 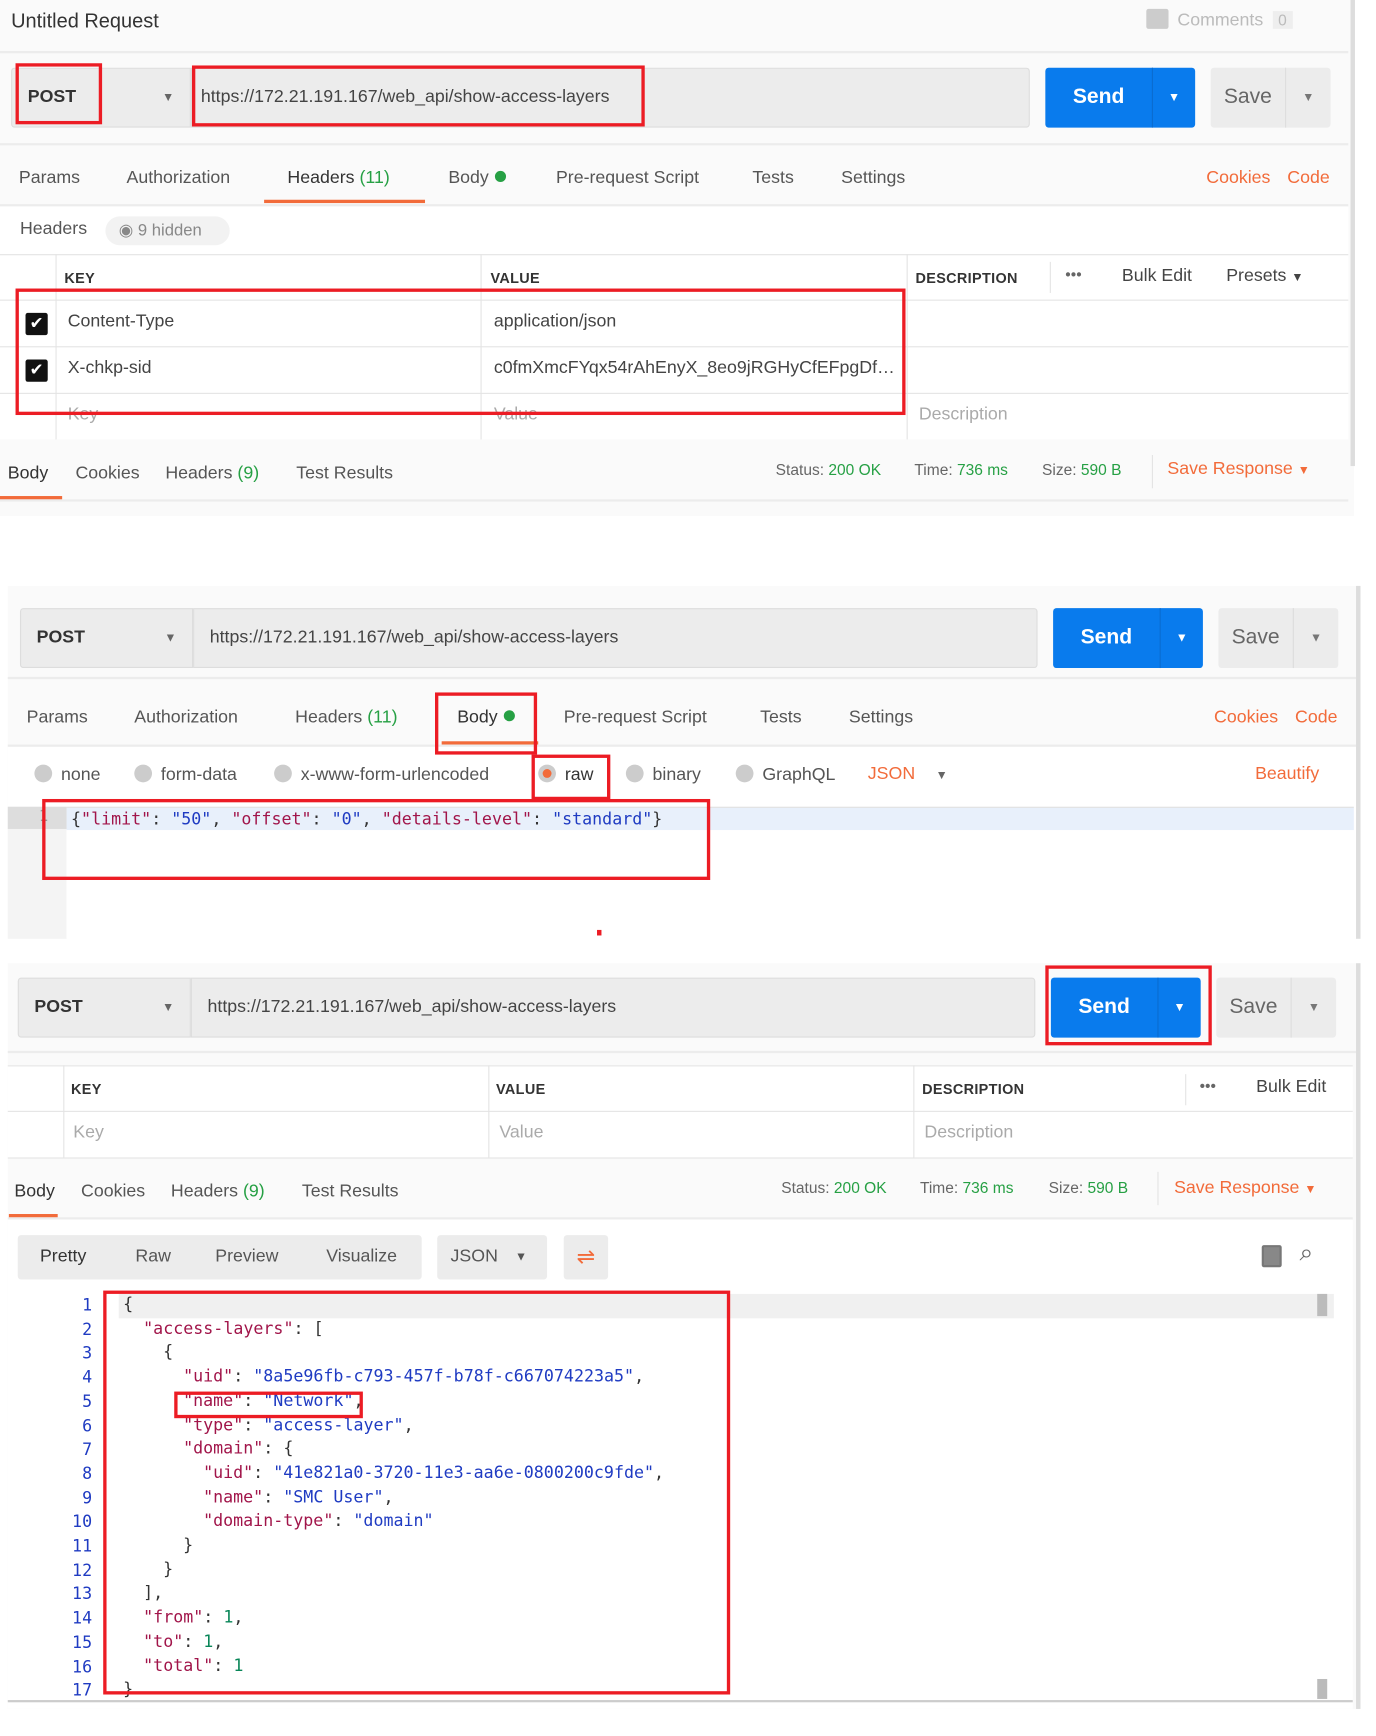 What do you see at coordinates (63, 1257) in the screenshot?
I see `view-pretty: Pretty` at bounding box center [63, 1257].